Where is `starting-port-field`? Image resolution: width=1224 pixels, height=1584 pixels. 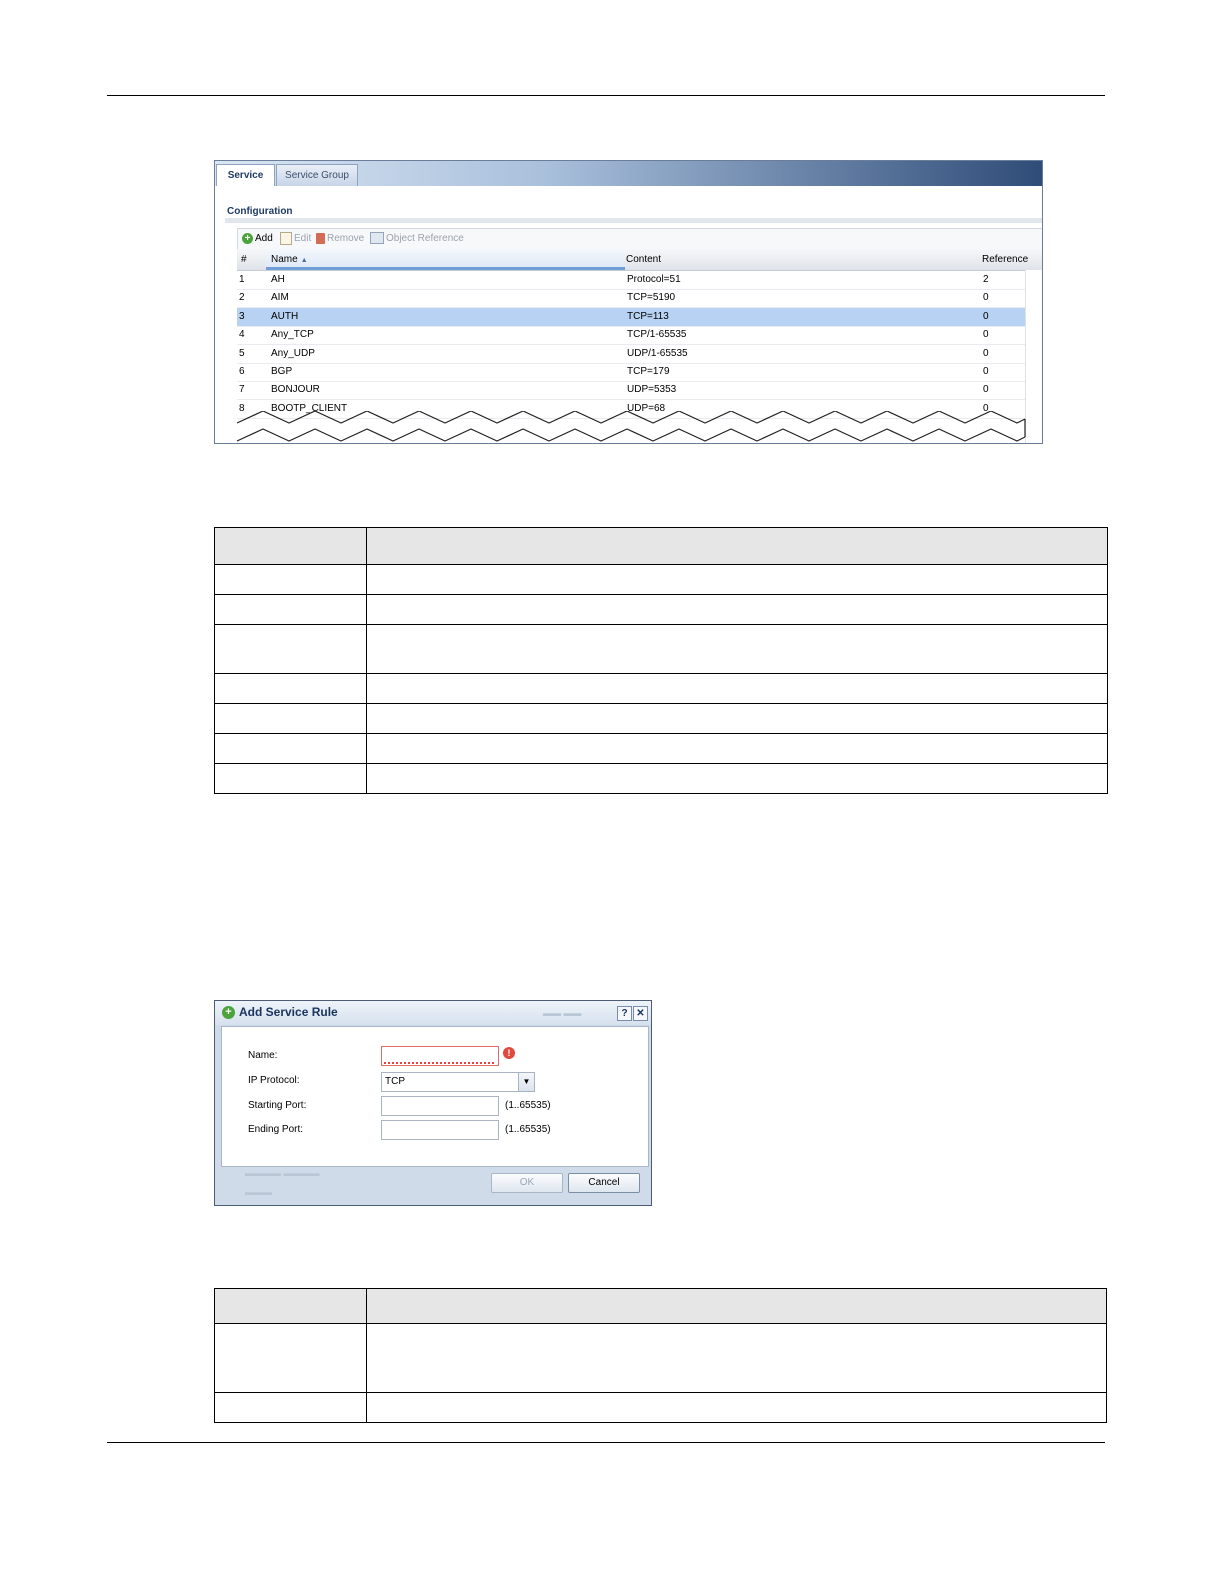 starting-port-field is located at coordinates (440, 1106).